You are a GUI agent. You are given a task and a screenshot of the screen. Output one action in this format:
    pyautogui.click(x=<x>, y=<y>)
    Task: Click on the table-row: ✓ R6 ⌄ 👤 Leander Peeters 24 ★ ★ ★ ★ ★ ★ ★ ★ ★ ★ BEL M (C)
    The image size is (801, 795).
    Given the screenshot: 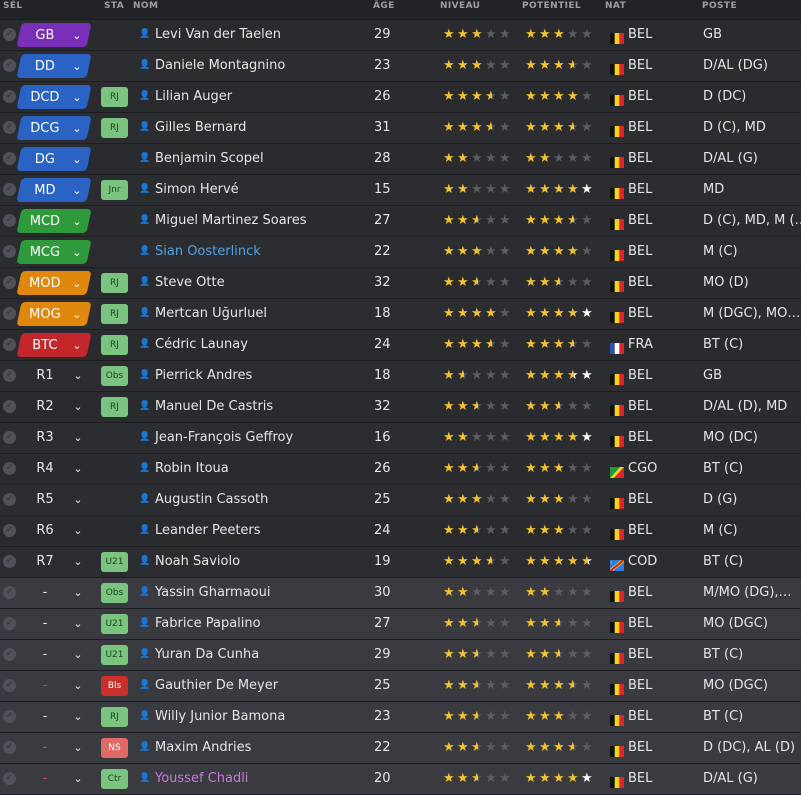 What is the action you would take?
    pyautogui.click(x=400, y=531)
    